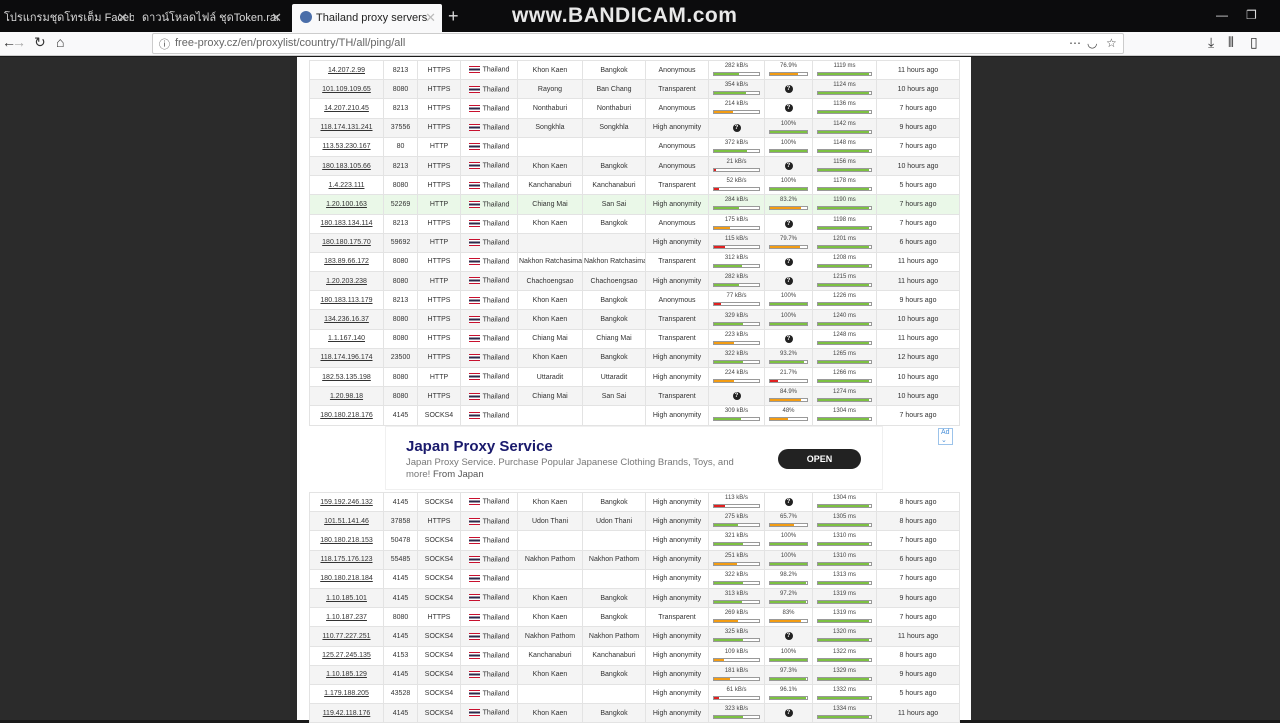  I want to click on ip-address-link: 1.20.100.163, so click(346, 204).